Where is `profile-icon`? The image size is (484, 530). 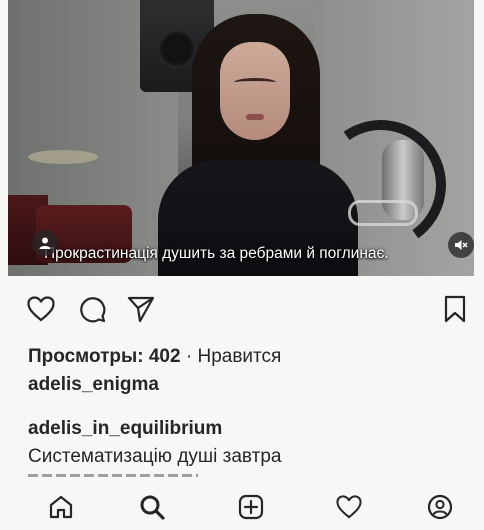 profile-icon is located at coordinates (440, 507).